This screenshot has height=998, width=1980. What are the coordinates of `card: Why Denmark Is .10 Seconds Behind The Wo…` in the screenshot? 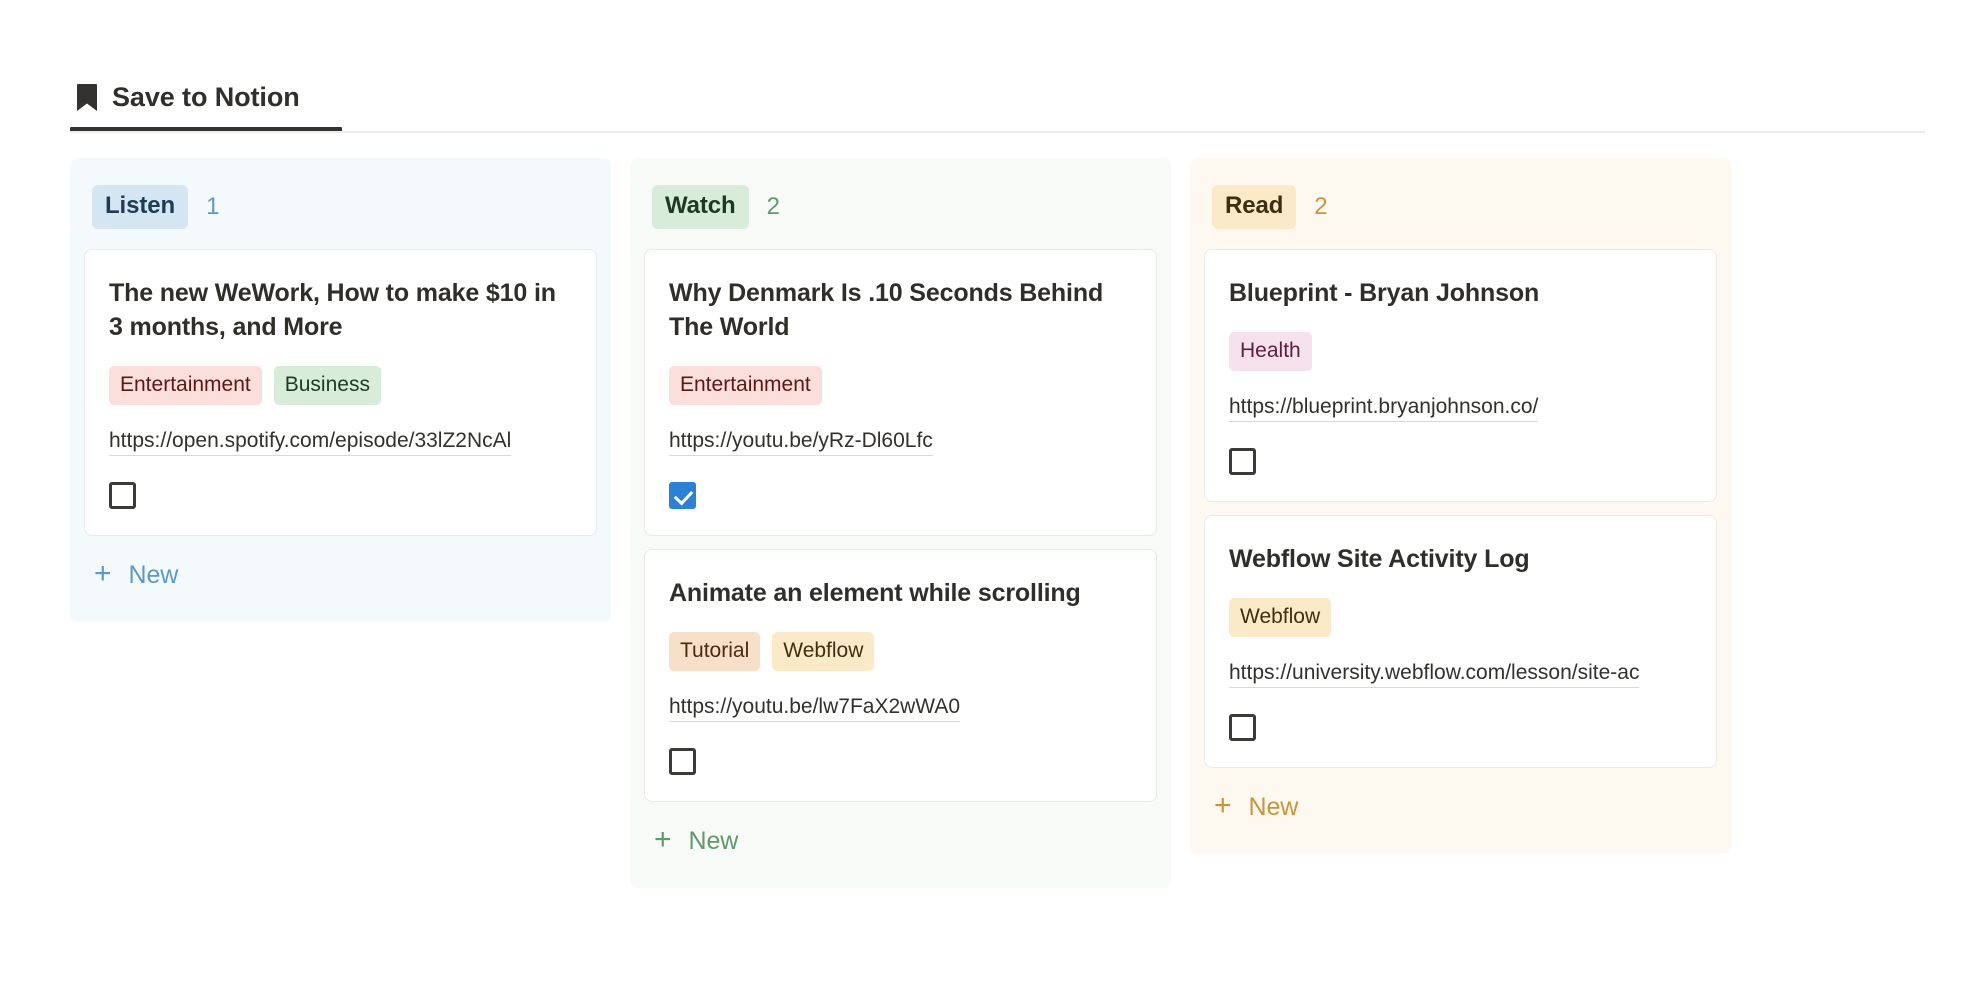 It's located at (900, 392).